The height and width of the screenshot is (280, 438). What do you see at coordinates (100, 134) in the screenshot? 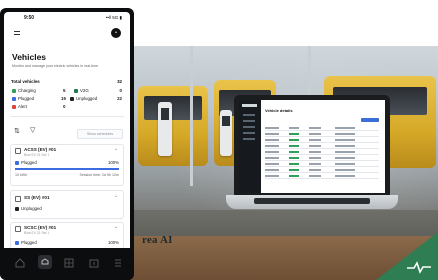
I see `show-schedules-button: Show schedules` at bounding box center [100, 134].